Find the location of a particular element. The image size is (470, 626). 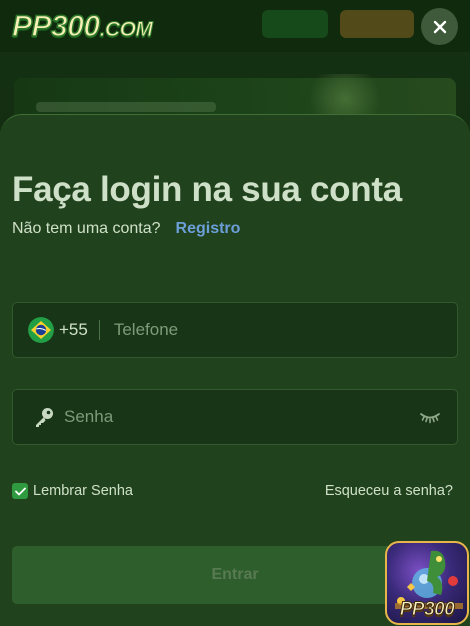

close-icon is located at coordinates (439, 26).